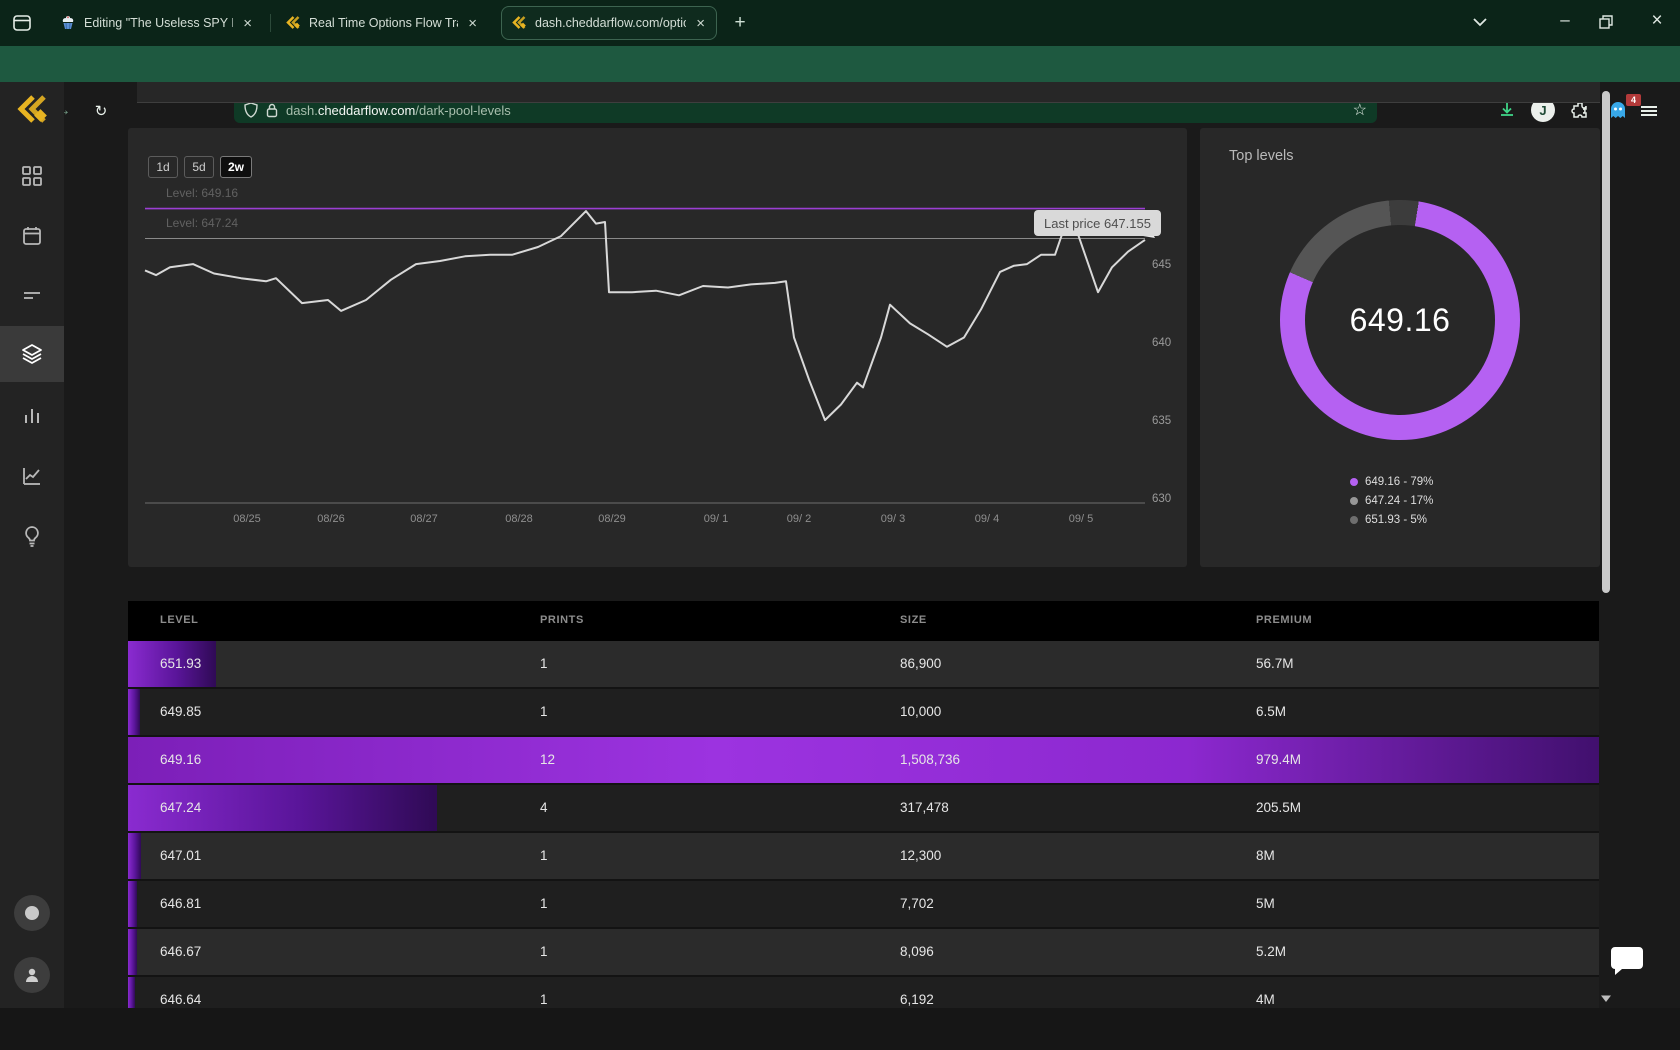 Image resolution: width=1680 pixels, height=1050 pixels. Describe the element at coordinates (32, 296) in the screenshot. I see `sidebar-item-flow-feed` at that location.